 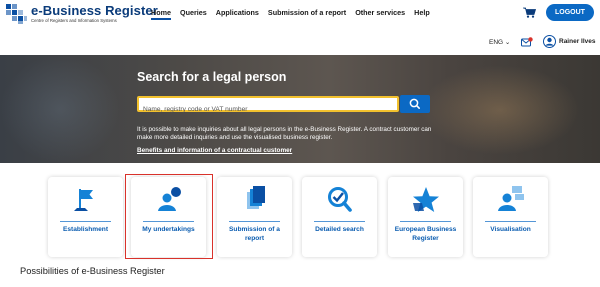 I want to click on nav-queries: Queries, so click(x=193, y=12).